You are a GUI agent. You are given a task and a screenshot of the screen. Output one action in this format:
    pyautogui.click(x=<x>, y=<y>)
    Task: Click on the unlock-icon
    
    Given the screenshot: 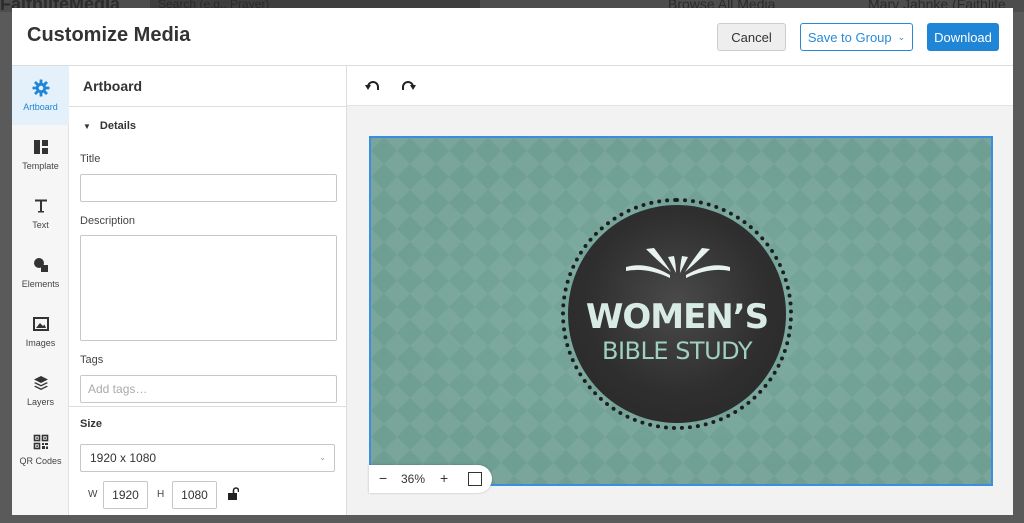 What is the action you would take?
    pyautogui.click(x=233, y=494)
    